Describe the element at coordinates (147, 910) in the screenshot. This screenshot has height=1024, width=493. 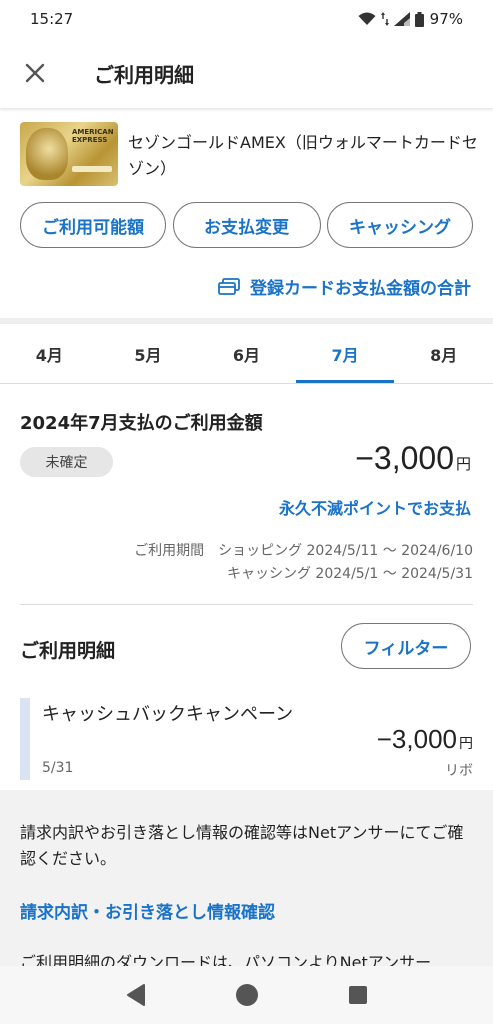
I see `billing-details-link: 請求内訳・お引き落とし情報確認` at that location.